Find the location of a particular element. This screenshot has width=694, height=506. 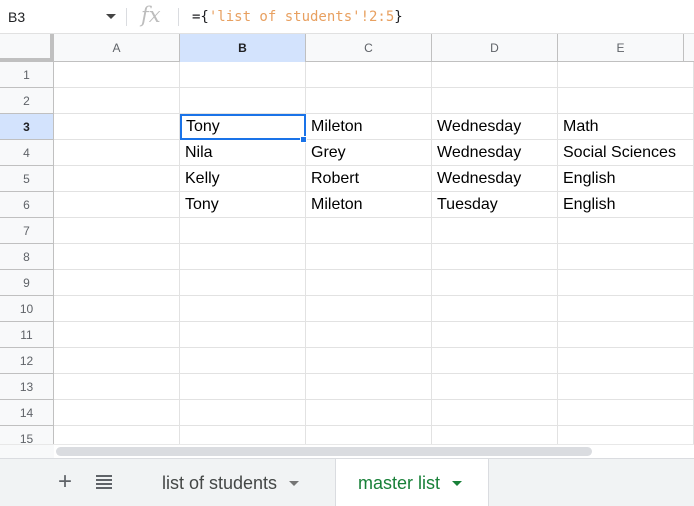

cell-c3: Mileton is located at coordinates (369, 127).